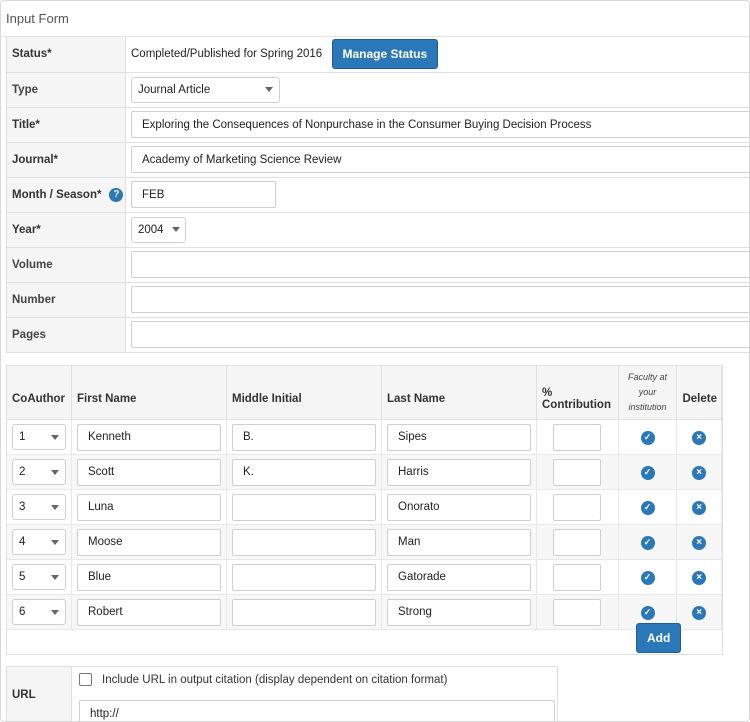 The height and width of the screenshot is (722, 750). I want to click on coauthor-order-select: 6, so click(39, 612).